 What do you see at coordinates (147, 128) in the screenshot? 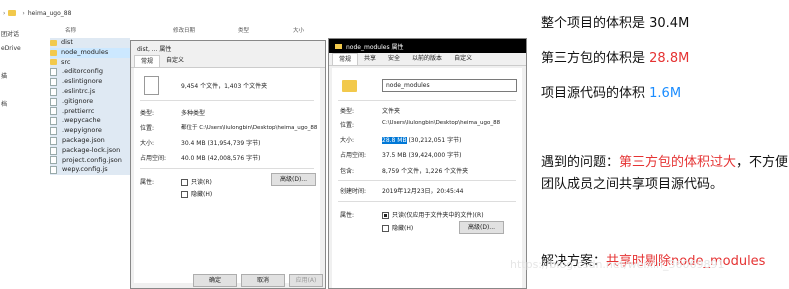
I see `location-label: 位置:` at bounding box center [147, 128].